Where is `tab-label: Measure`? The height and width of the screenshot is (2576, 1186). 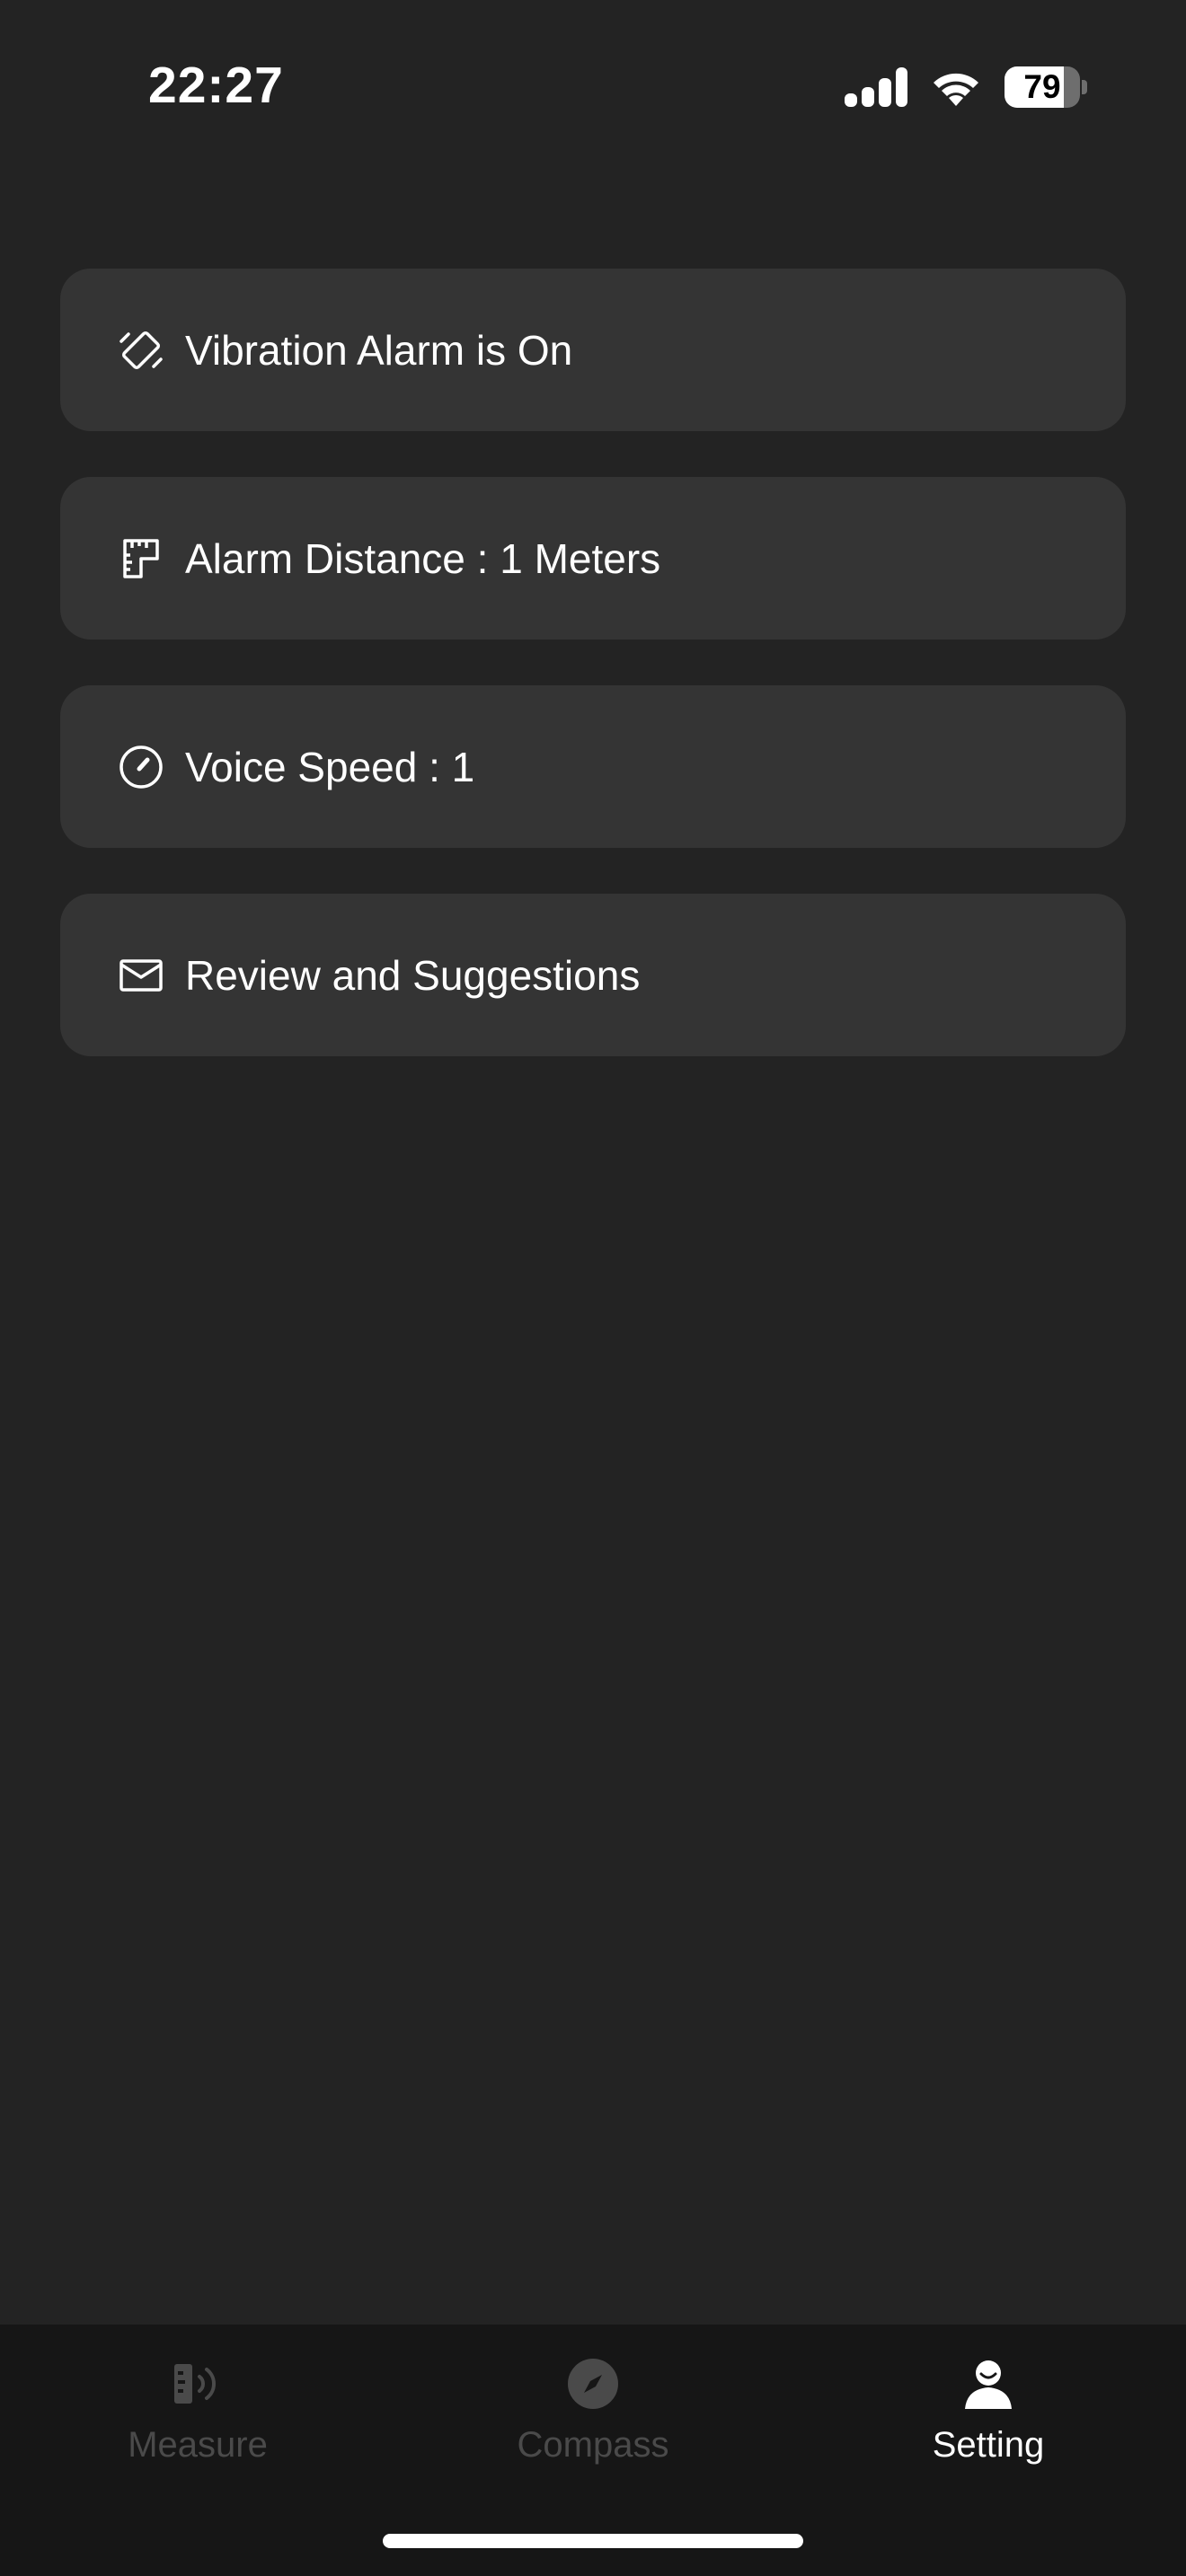 tab-label: Measure is located at coordinates (198, 2445).